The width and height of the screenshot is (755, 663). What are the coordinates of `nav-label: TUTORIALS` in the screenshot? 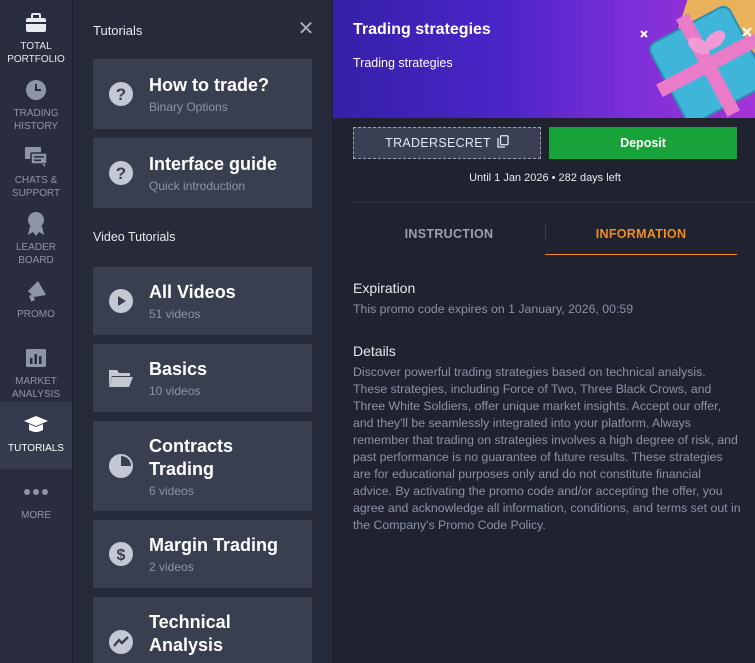 It's located at (36, 448).